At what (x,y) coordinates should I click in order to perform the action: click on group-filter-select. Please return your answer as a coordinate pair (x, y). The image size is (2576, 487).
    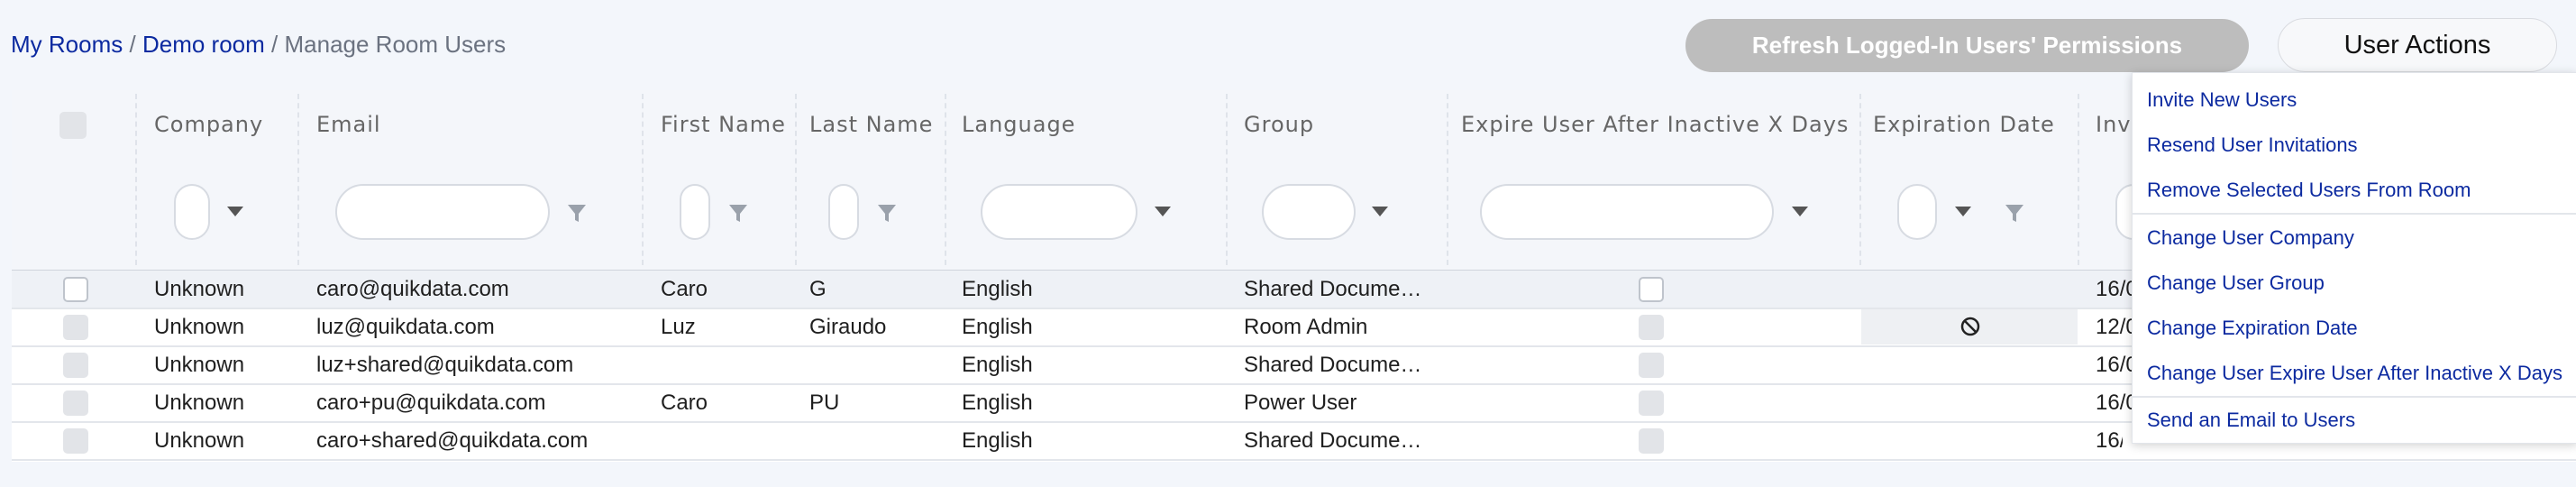
    Looking at the image, I should click on (1309, 212).